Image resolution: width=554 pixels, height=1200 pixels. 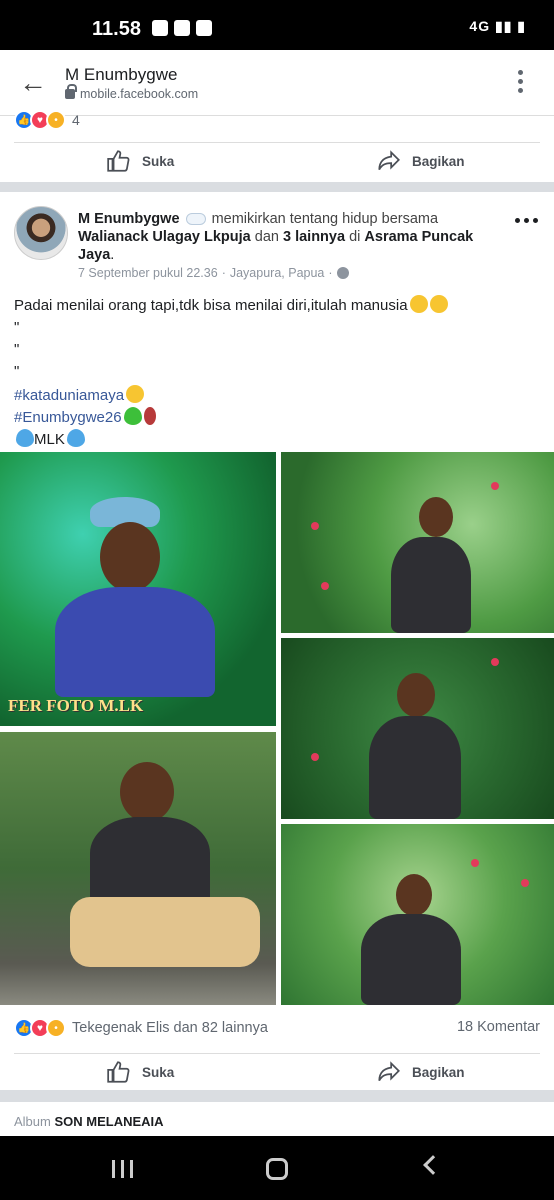 I want to click on tagged-user: Walianack Ulagay Lkpuja, so click(x=164, y=237).